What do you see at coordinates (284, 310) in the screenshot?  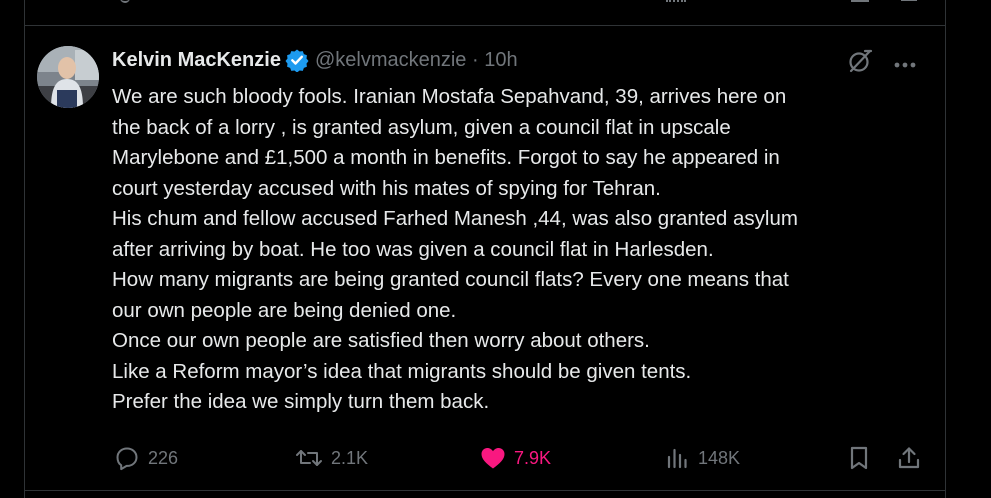 I see `tweet-text-line: our own people are being denied one.` at bounding box center [284, 310].